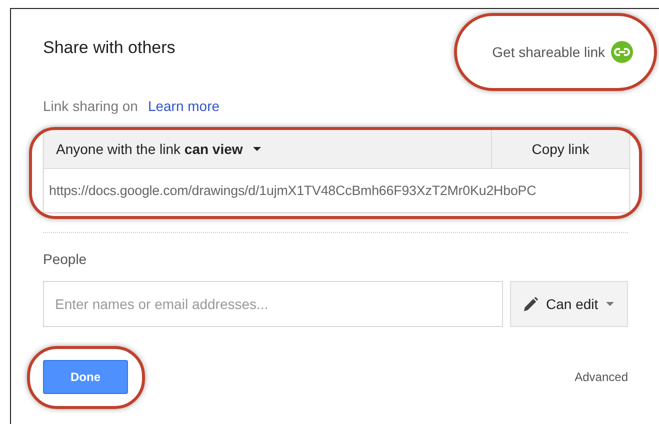 The width and height of the screenshot is (659, 424). Describe the element at coordinates (184, 109) in the screenshot. I see `learn-more-link: Learn more` at that location.